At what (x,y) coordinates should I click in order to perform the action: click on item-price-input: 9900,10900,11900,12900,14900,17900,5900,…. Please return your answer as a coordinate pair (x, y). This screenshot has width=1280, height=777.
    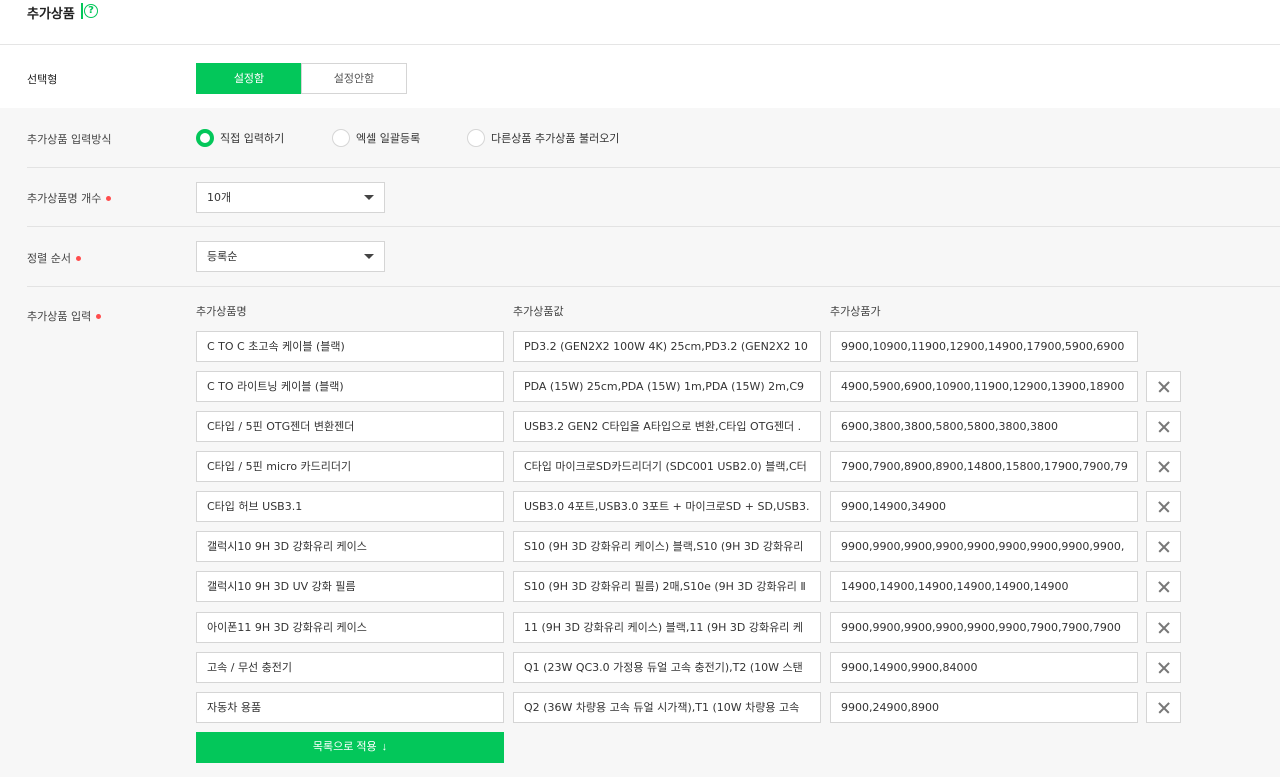
    Looking at the image, I should click on (984, 346).